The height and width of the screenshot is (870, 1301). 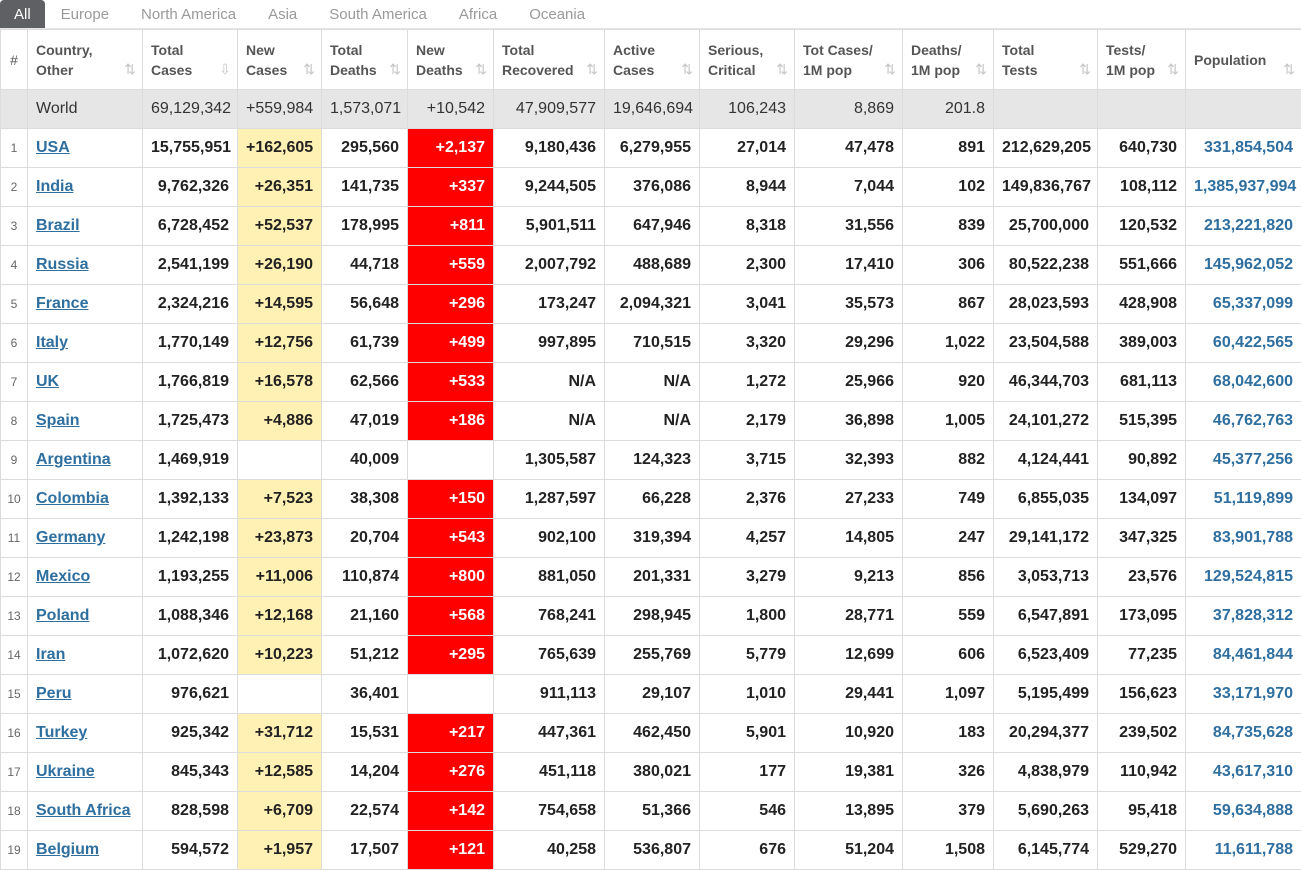 What do you see at coordinates (652, 733) in the screenshot?
I see `active-cases-cell: 462,450` at bounding box center [652, 733].